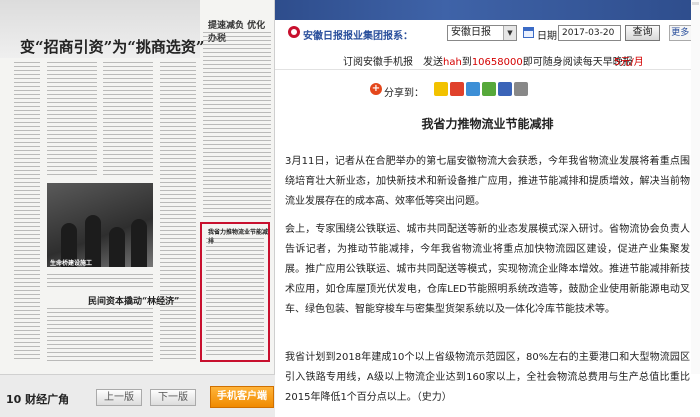 The width and height of the screenshot is (700, 417). I want to click on scrollbar-thumb, so click(695, 3).